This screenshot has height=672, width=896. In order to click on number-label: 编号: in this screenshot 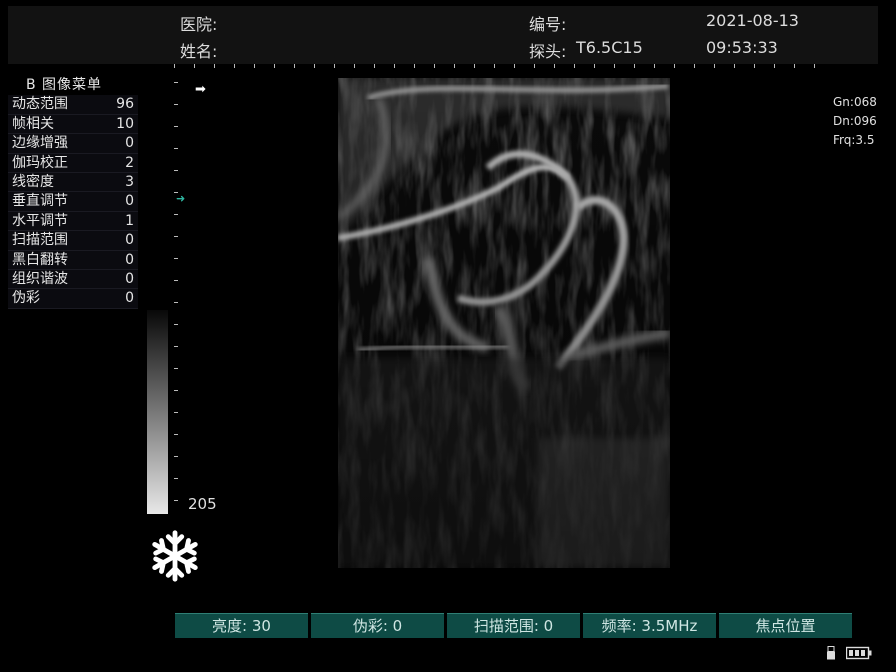, I will do `click(548, 24)`.